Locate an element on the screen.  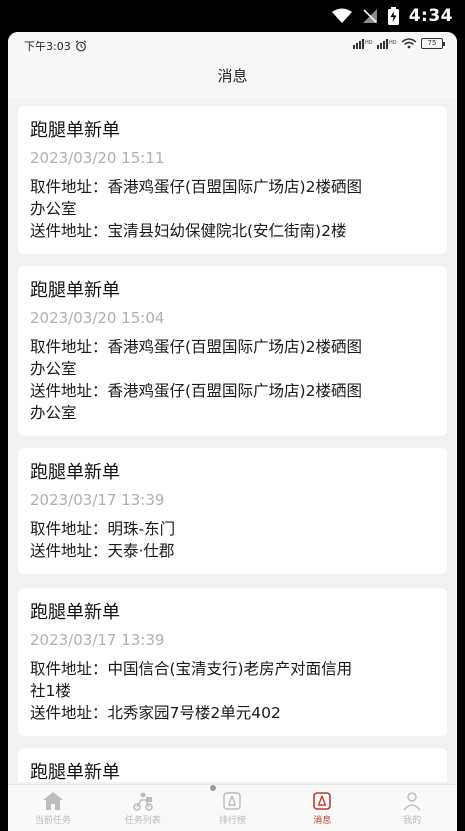
message-line: 送件地址：北秀家园7号楼2单元402 is located at coordinates (155, 713).